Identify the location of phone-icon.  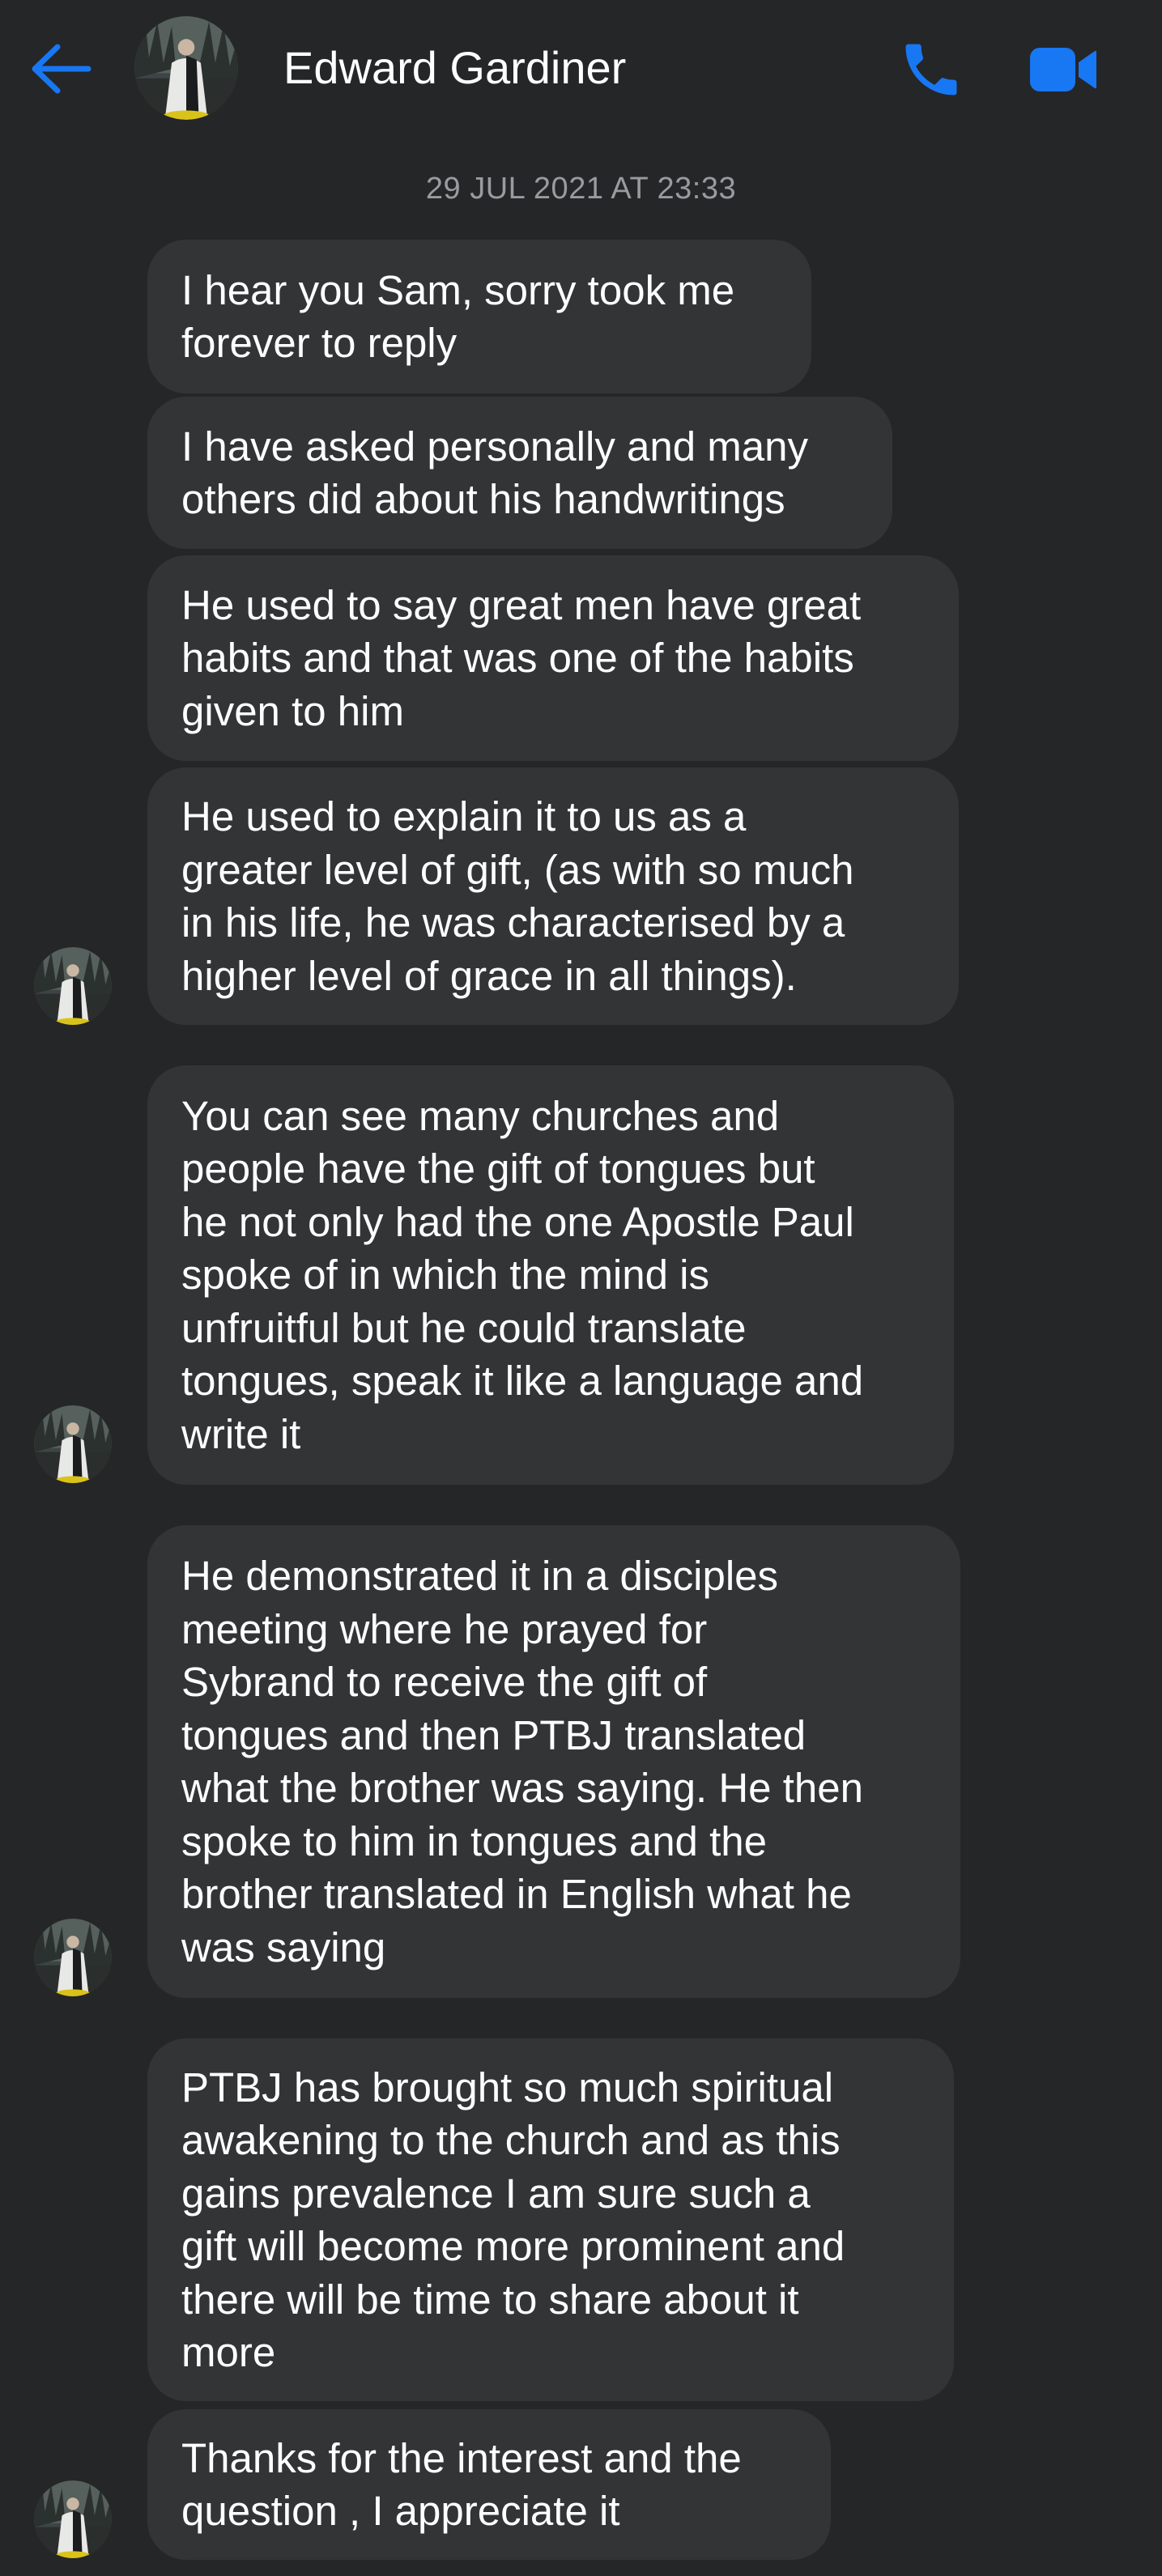
(931, 70).